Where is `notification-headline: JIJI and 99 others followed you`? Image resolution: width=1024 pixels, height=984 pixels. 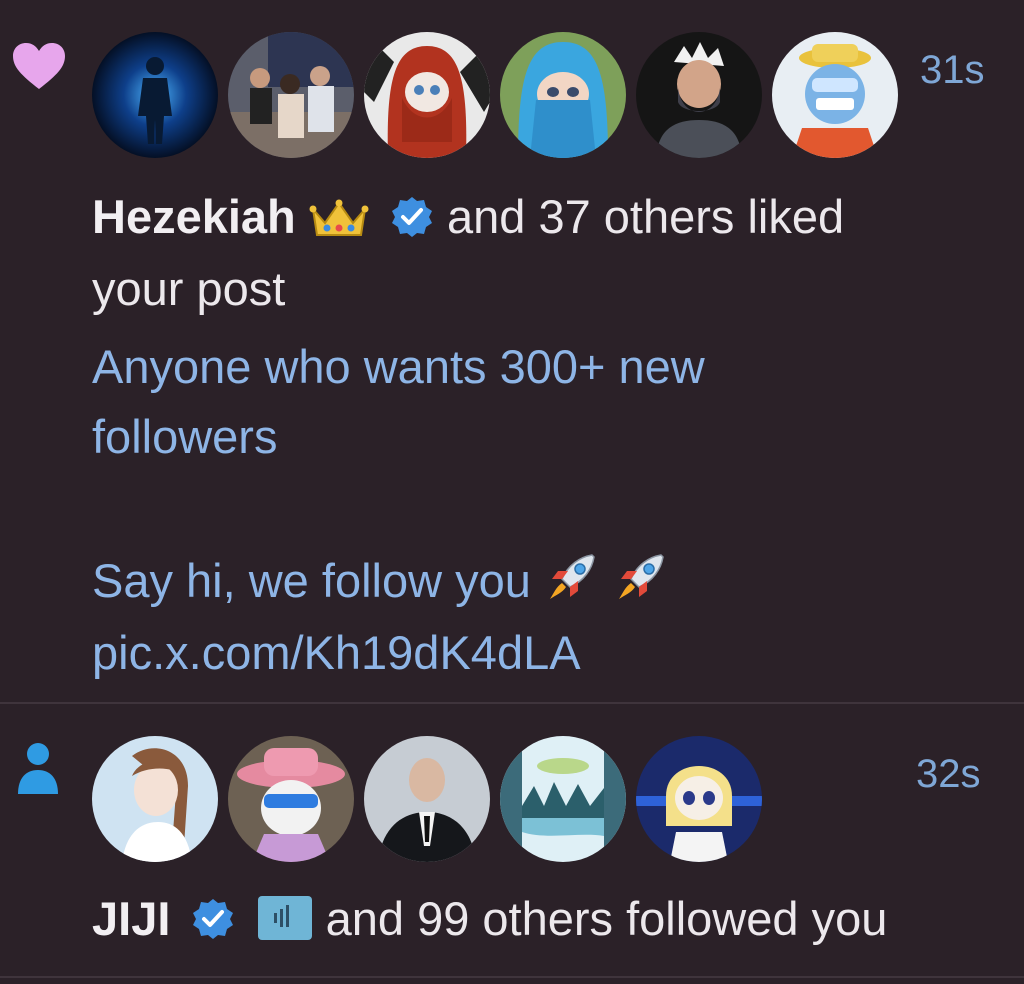
notification-headline: JIJI and 99 others followed you is located at coordinates (489, 919).